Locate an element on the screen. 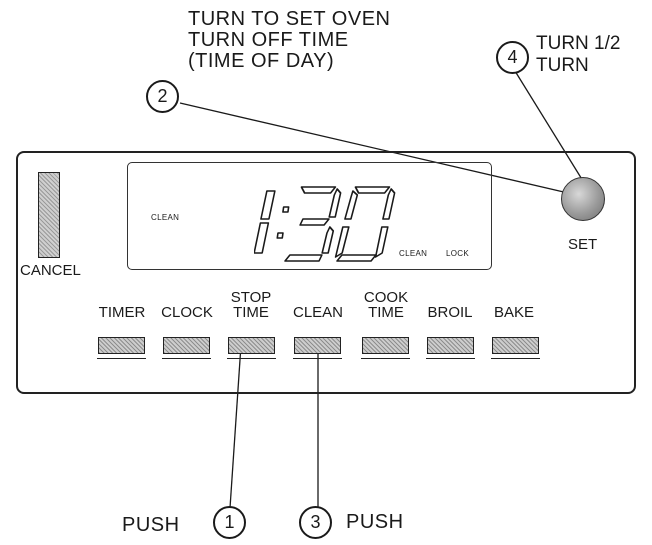 Image resolution: width=652 pixels, height=545 pixels. step-1-marker: 1 is located at coordinates (229, 522).